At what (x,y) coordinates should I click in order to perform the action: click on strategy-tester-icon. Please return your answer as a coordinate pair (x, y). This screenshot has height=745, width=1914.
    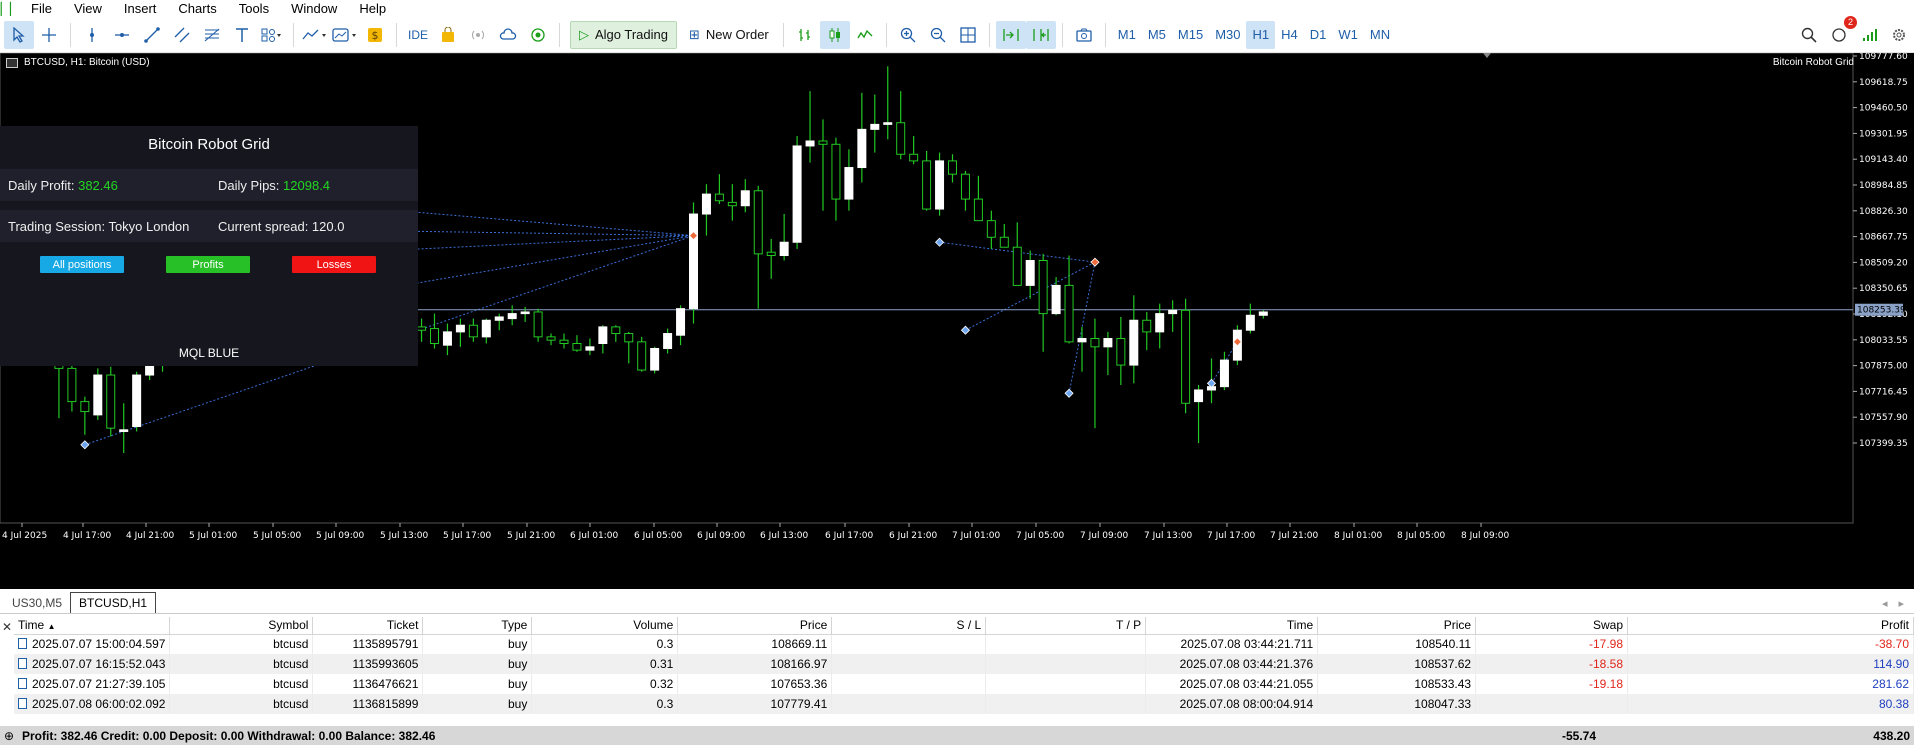
    Looking at the image, I should click on (538, 35).